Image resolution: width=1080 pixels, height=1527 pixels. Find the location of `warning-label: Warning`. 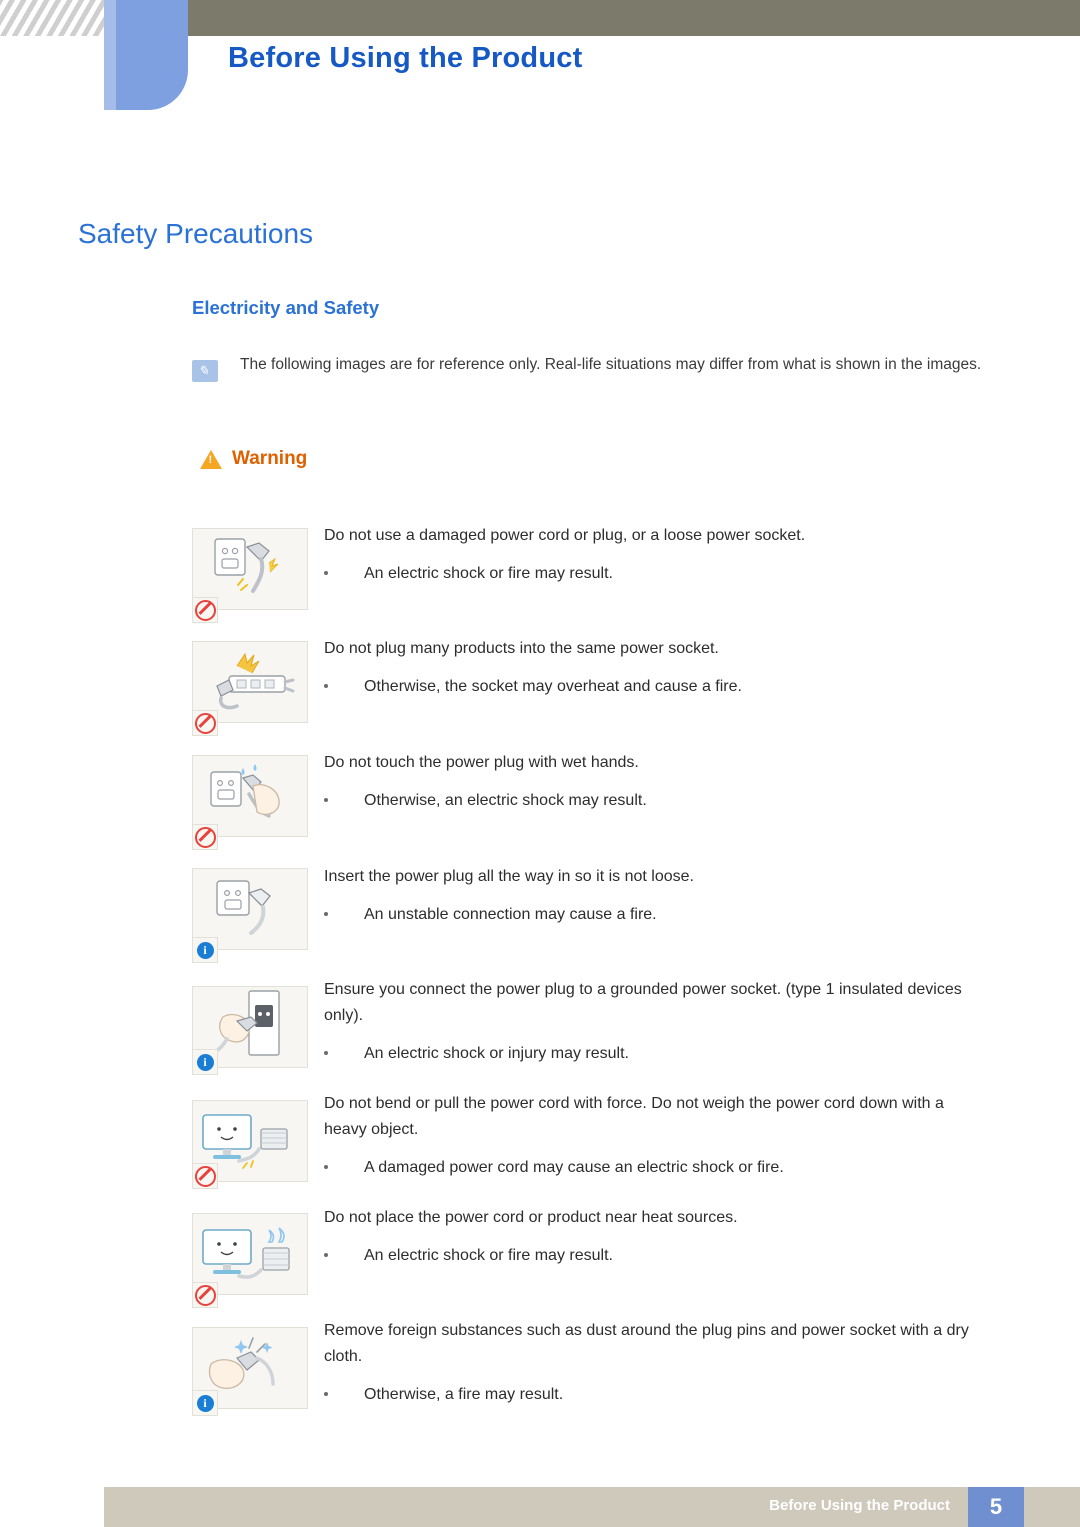

warning-label: Warning is located at coordinates (270, 458).